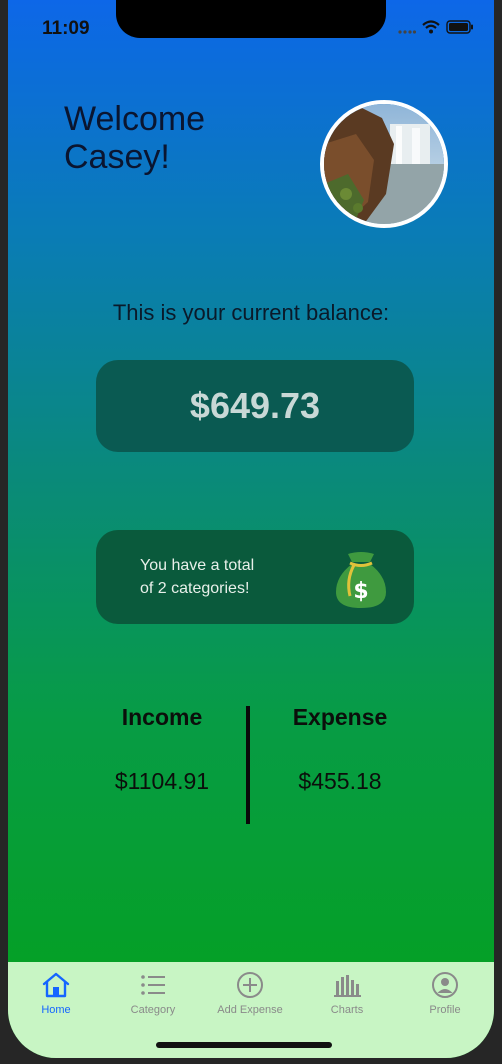  What do you see at coordinates (384, 164) in the screenshot?
I see `avatar` at bounding box center [384, 164].